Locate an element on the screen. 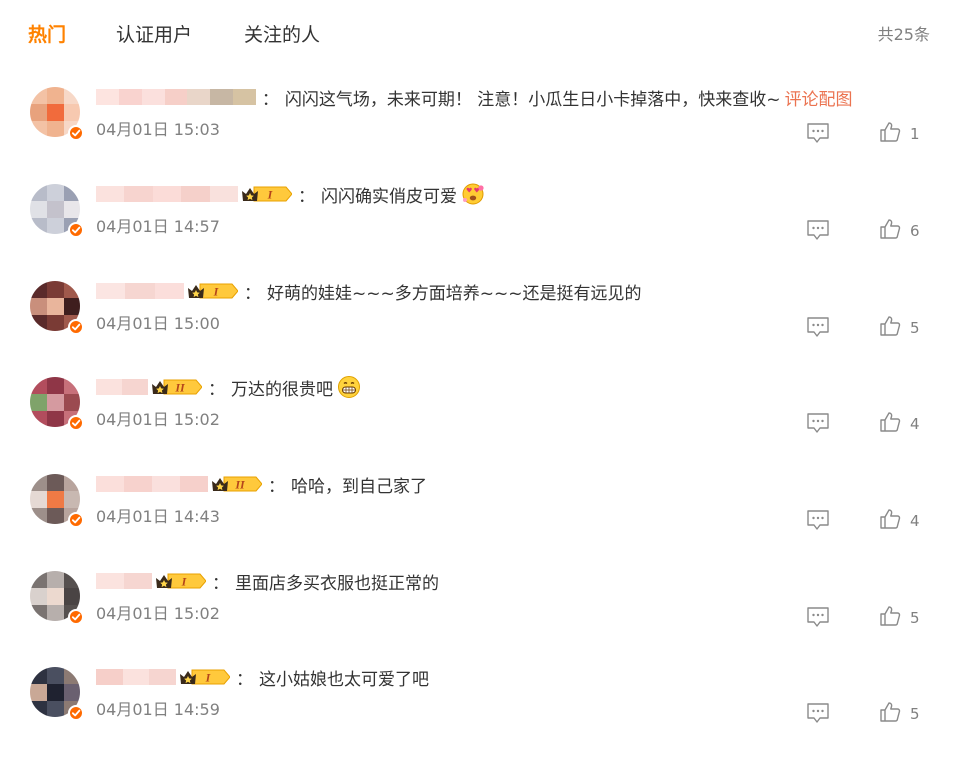 This screenshot has height=760, width=957. comment-body: I ： 里面店多买衣服也挺正常的 is located at coordinates (267, 581).